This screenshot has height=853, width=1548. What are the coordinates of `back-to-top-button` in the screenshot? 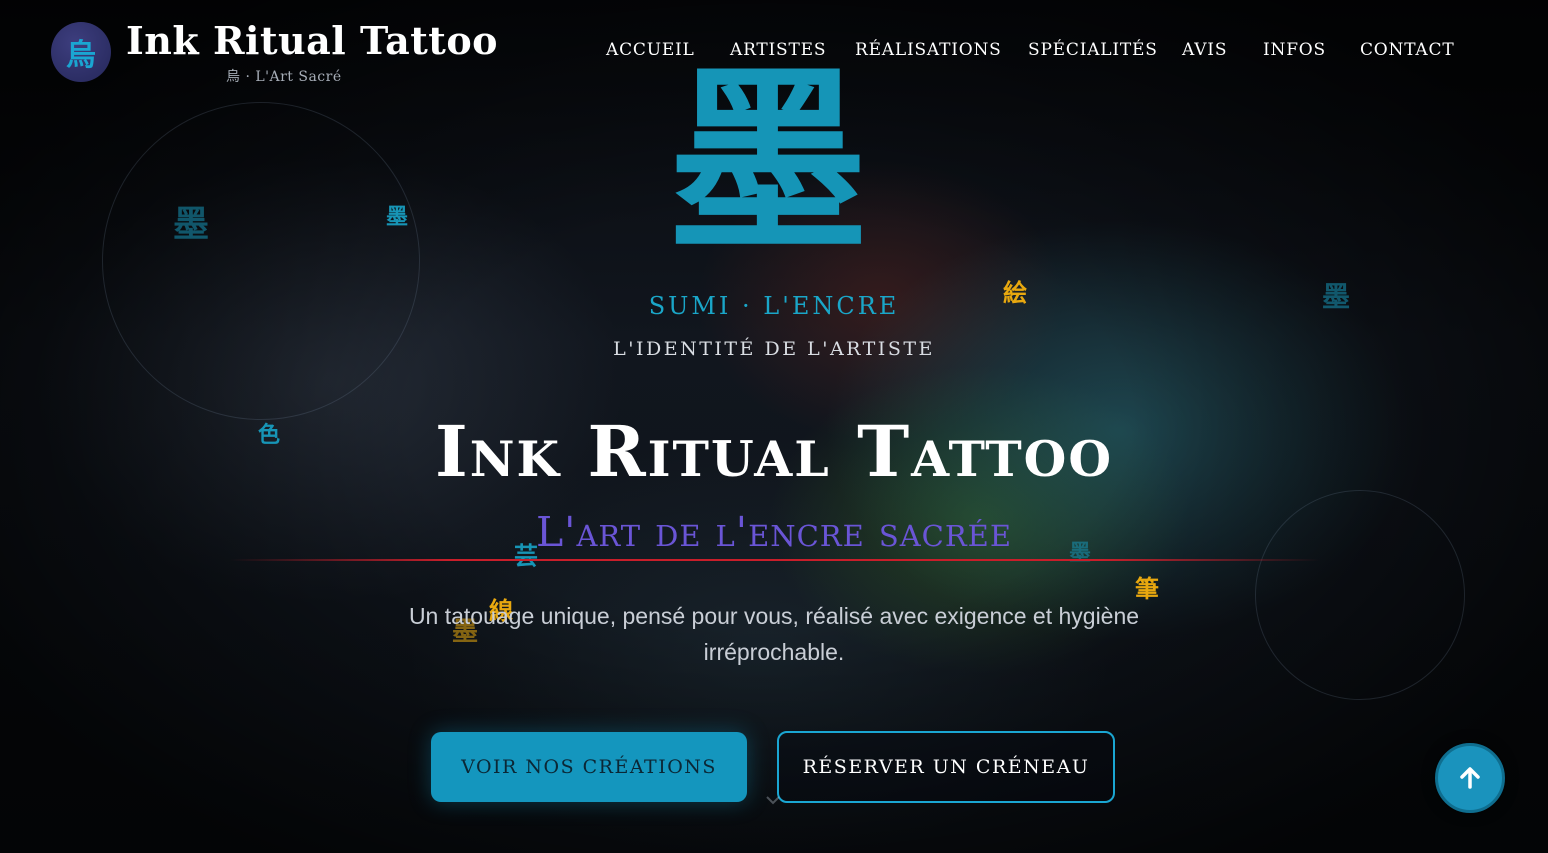 It's located at (1470, 778).